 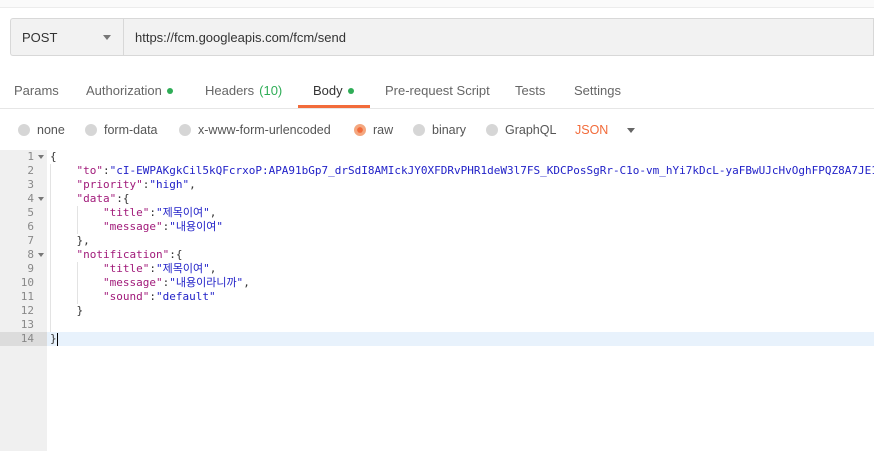 I want to click on radio-form-data: form-data, so click(x=121, y=130).